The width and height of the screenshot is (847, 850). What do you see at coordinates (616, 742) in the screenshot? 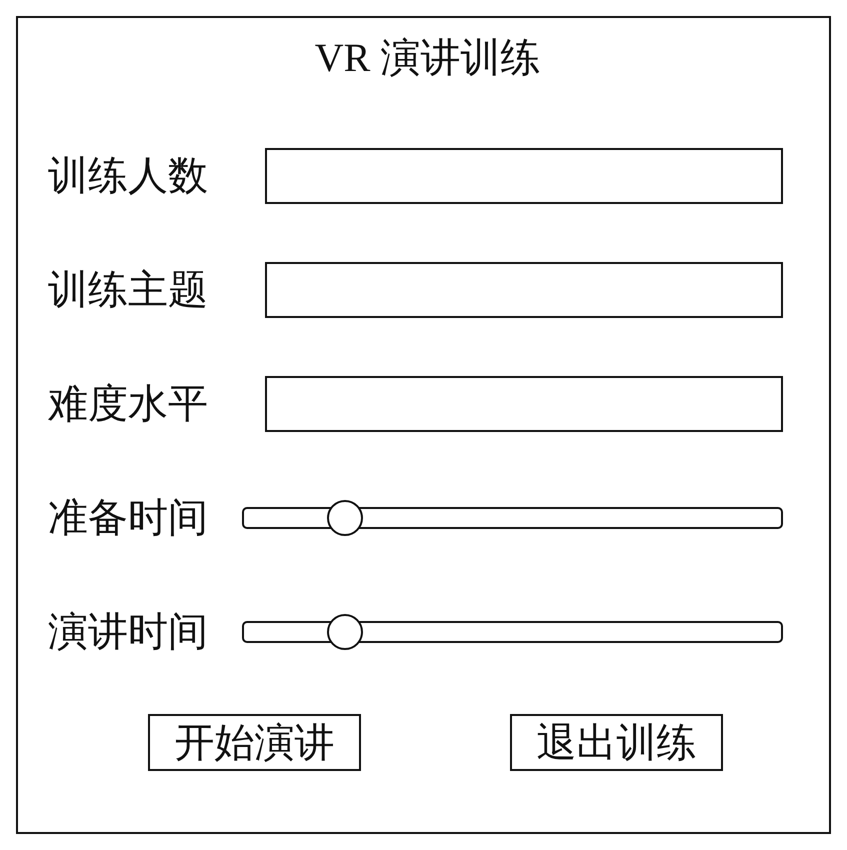
I see `action-button: 退出训练` at bounding box center [616, 742].